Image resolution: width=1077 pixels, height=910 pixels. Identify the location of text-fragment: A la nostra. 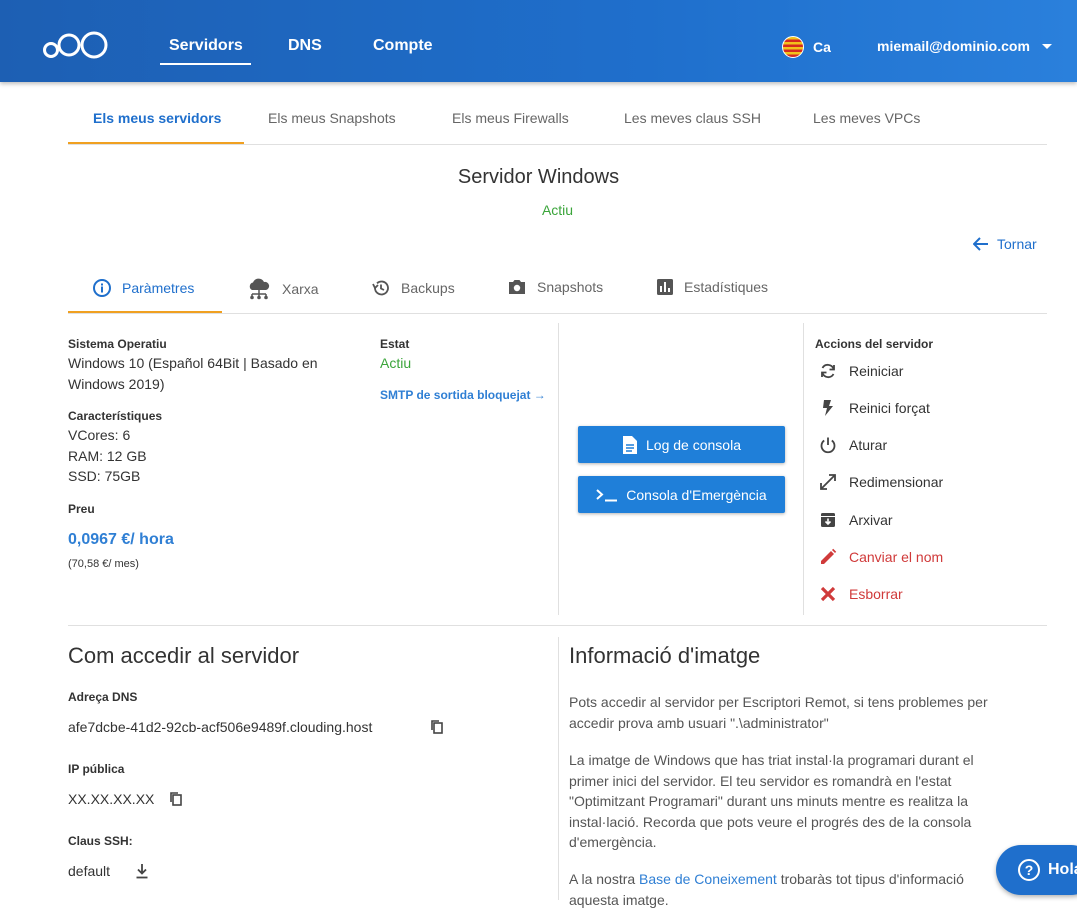
(604, 879).